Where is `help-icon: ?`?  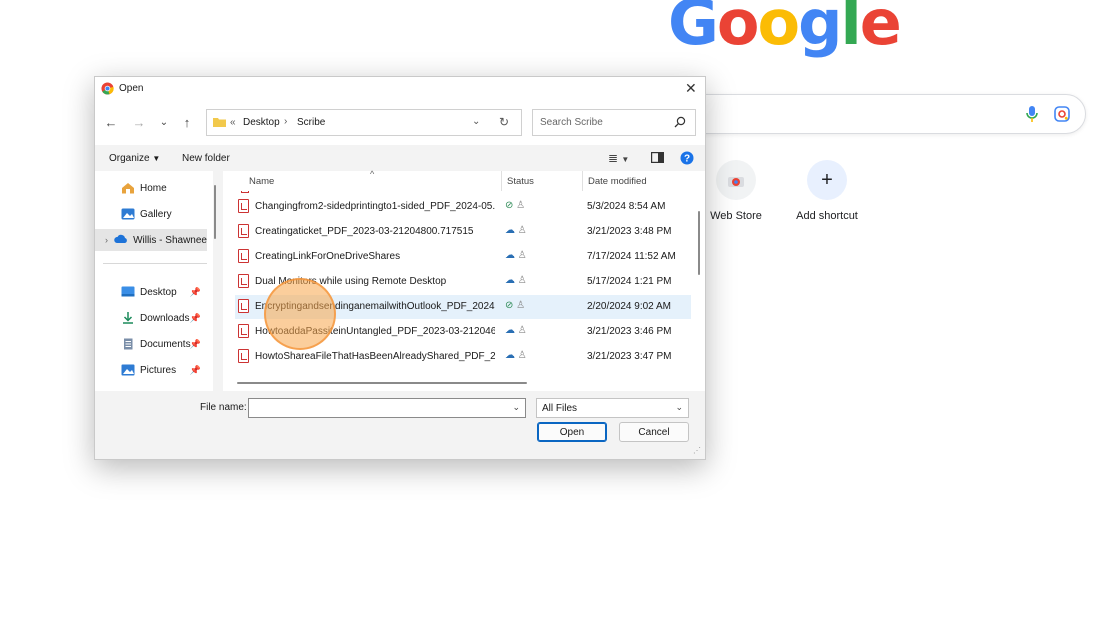
help-icon: ? is located at coordinates (687, 159).